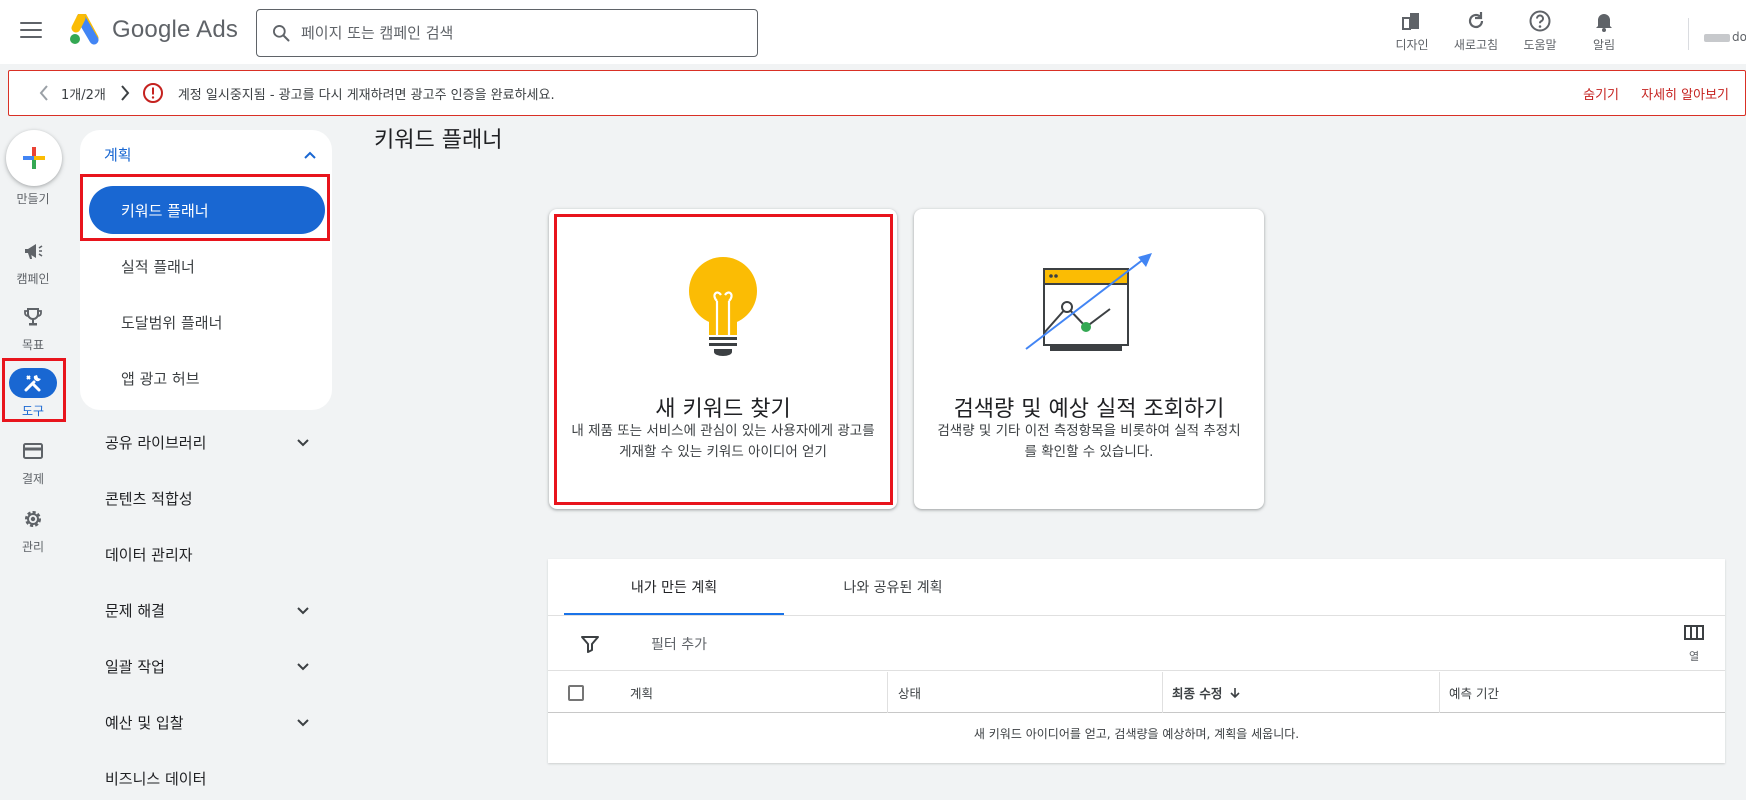 The width and height of the screenshot is (1746, 800). Describe the element at coordinates (723, 314) in the screenshot. I see `lightbulb-icon` at that location.